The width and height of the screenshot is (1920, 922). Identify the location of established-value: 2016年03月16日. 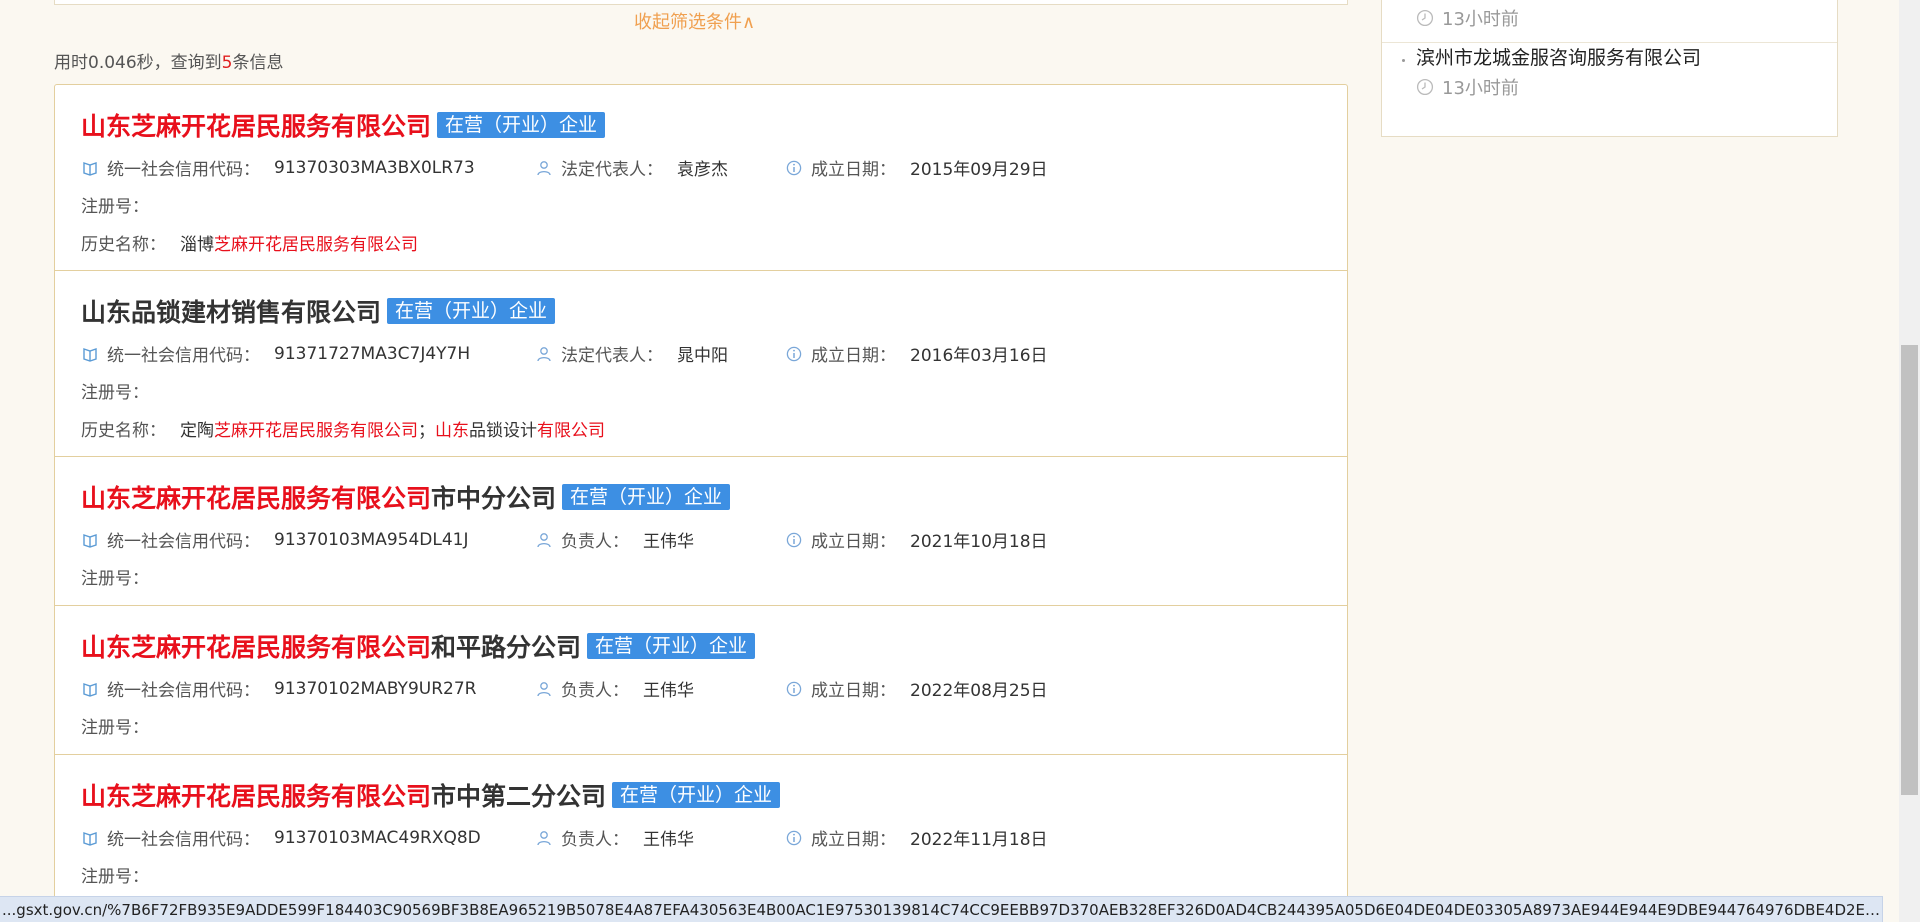
(979, 356).